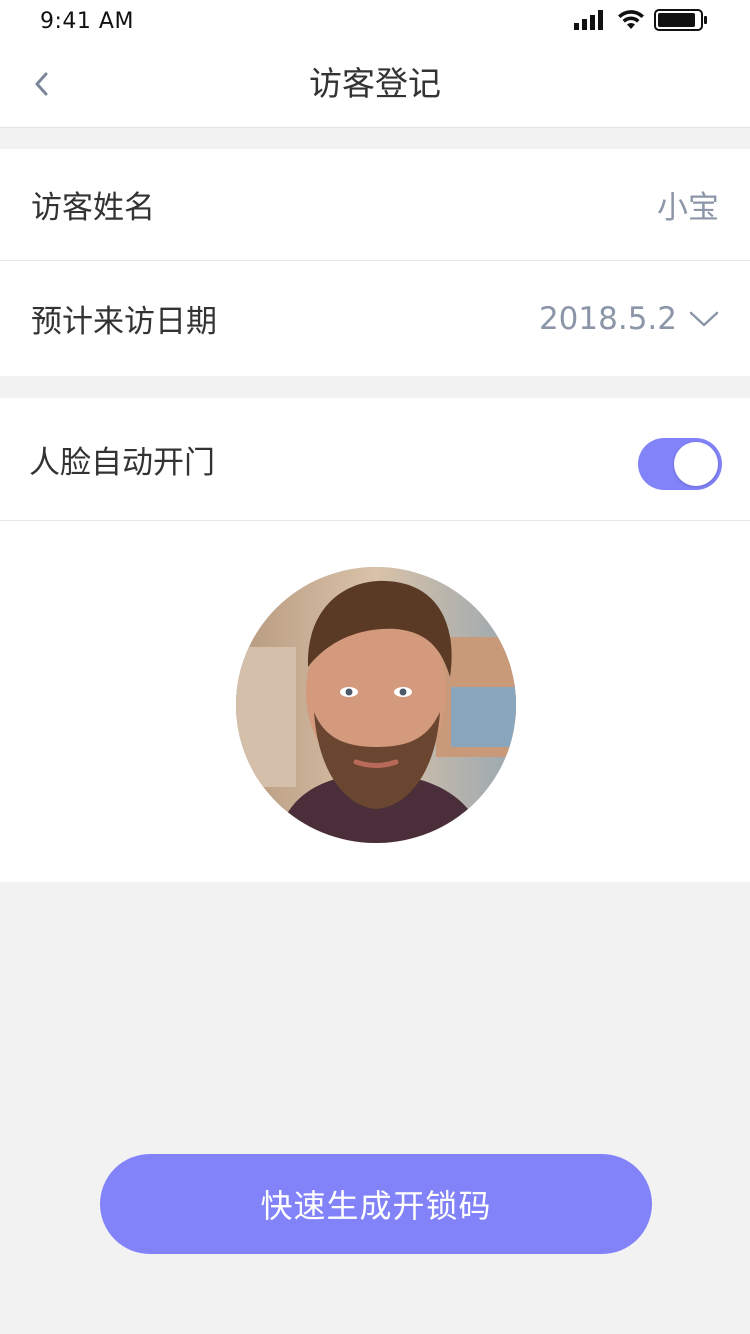  What do you see at coordinates (631, 19) in the screenshot?
I see `wifi-icon` at bounding box center [631, 19].